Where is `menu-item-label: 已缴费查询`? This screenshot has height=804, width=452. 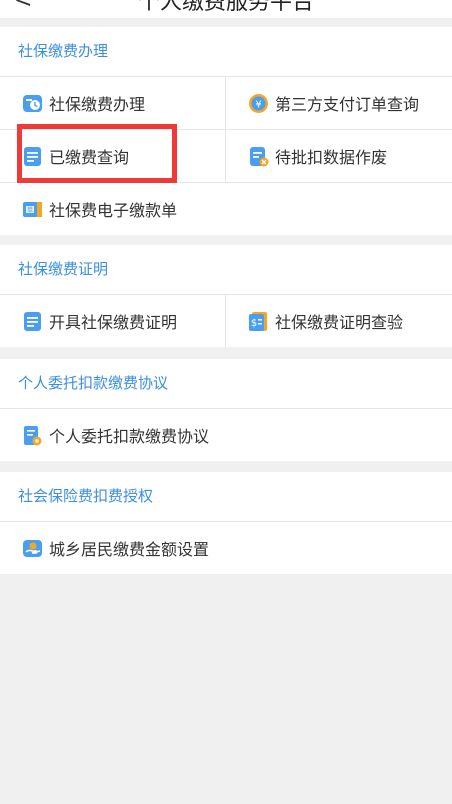
menu-item-label: 已缴费查询 is located at coordinates (89, 157).